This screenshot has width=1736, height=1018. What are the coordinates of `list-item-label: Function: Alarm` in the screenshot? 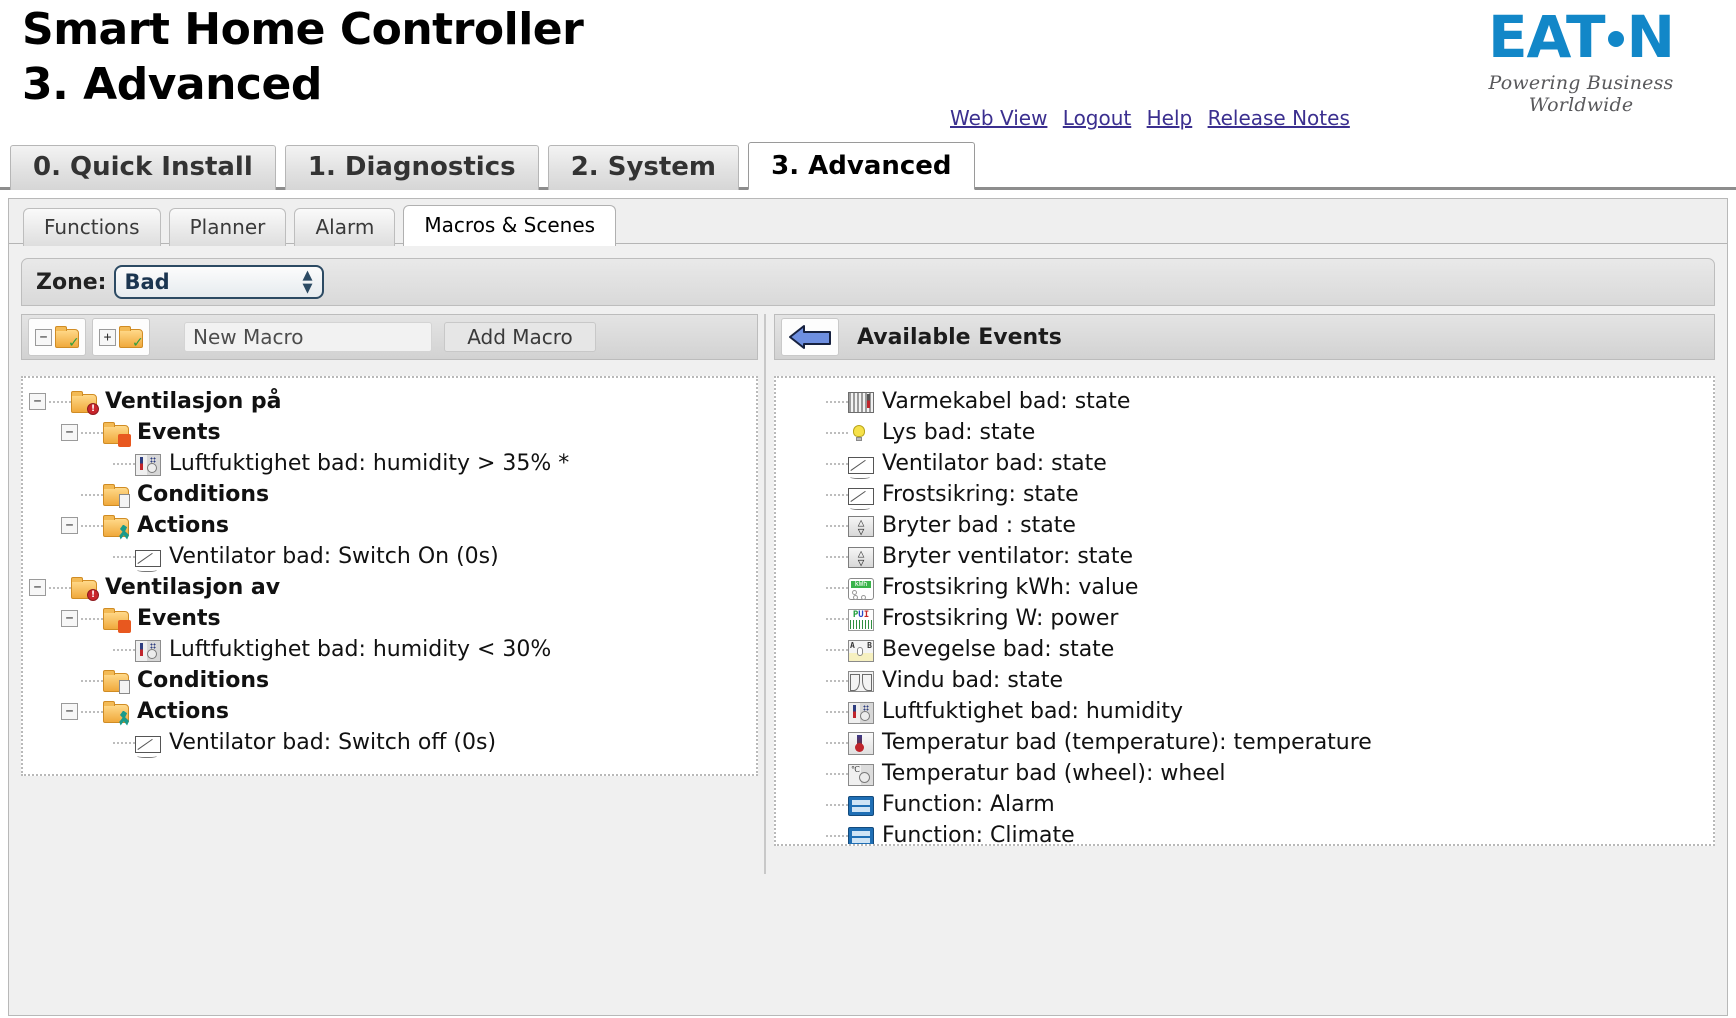 It's located at (968, 804).